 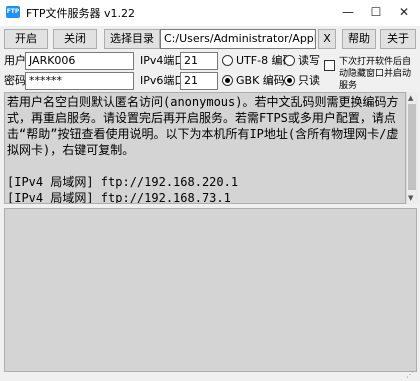 I want to click on scroll-thumb, so click(x=412, y=147).